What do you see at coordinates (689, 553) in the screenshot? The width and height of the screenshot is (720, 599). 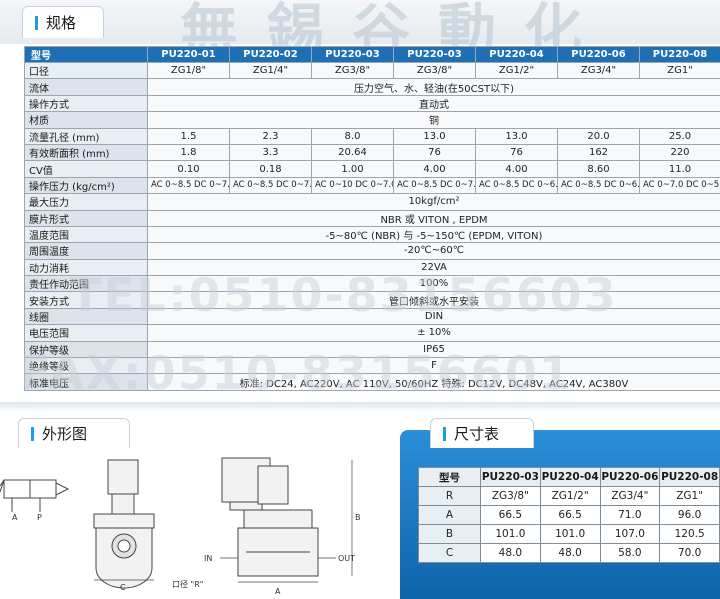 I see `cell-value: 70.0` at bounding box center [689, 553].